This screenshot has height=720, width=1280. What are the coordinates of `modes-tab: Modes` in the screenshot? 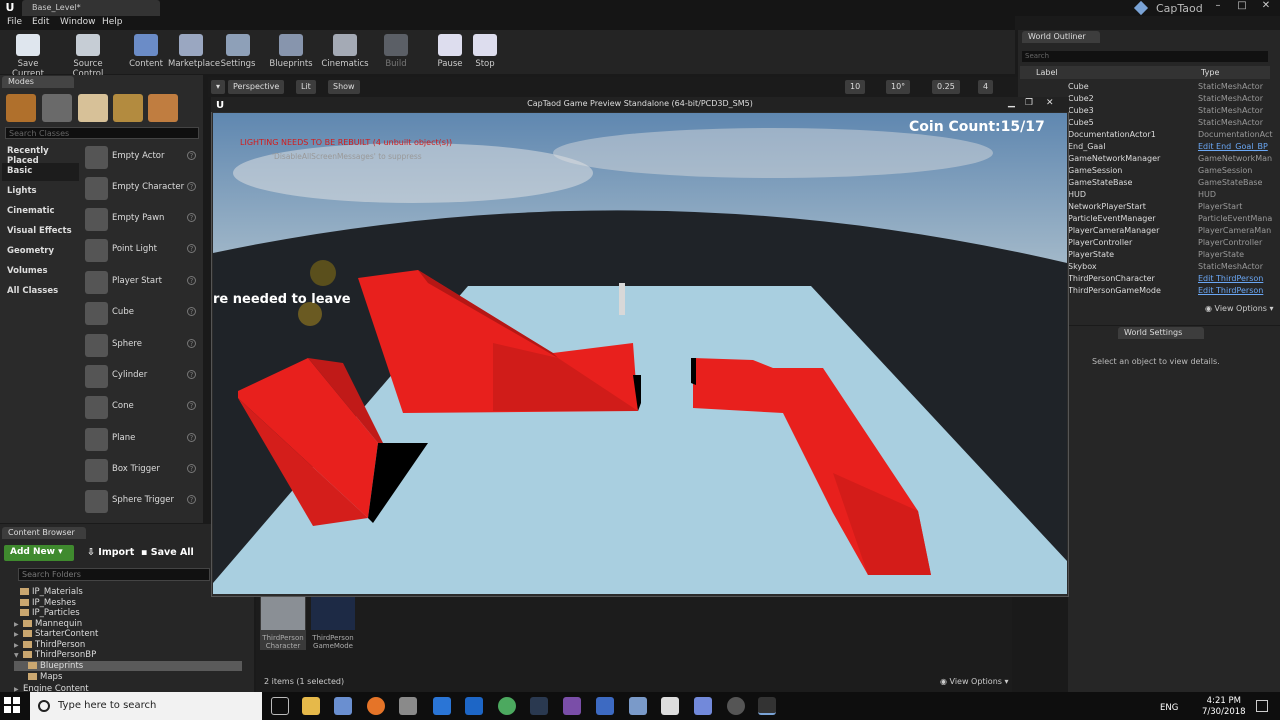 It's located at (38, 82).